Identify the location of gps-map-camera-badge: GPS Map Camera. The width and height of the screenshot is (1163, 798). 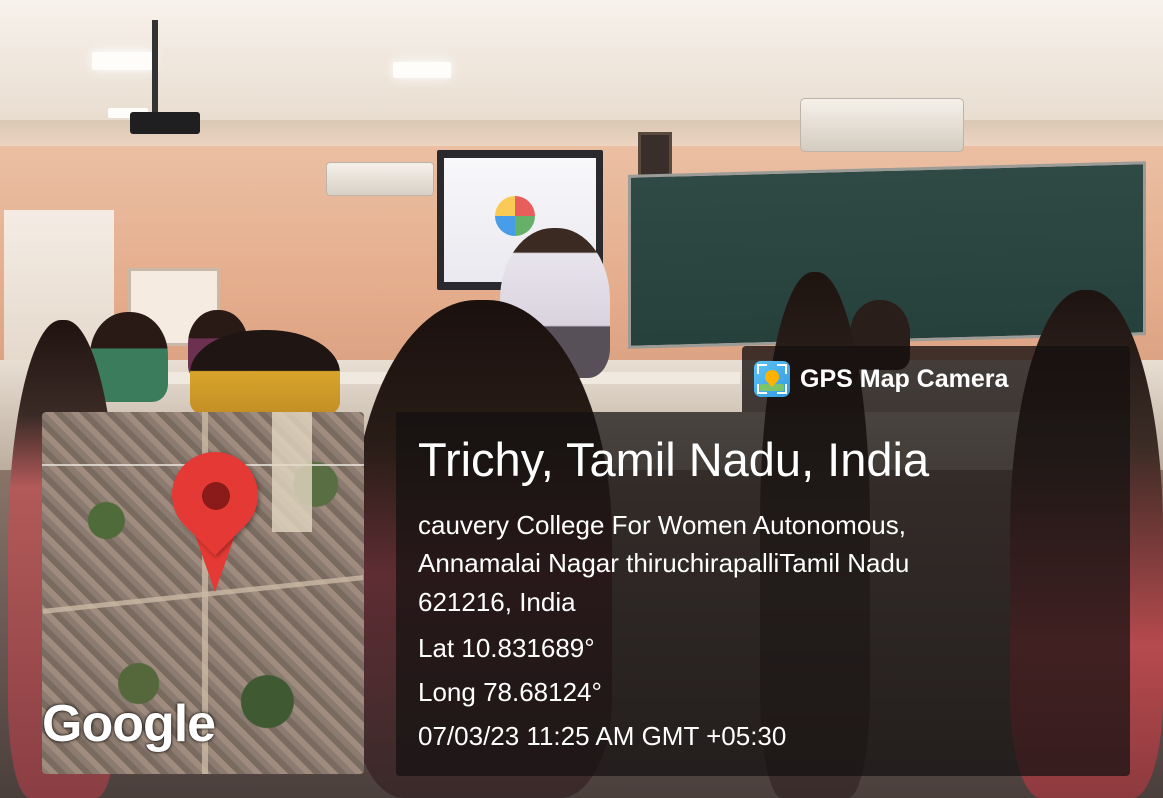
(936, 379).